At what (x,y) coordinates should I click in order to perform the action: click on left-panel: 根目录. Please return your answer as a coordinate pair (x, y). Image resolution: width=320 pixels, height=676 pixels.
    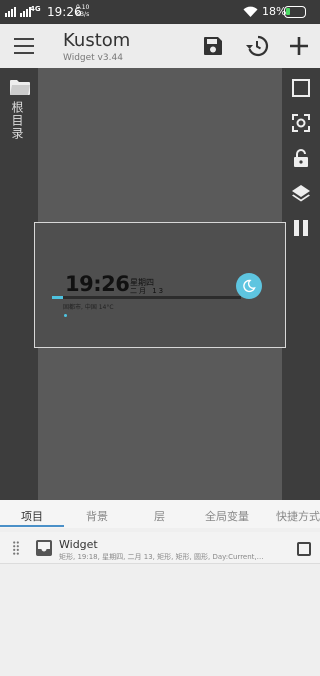
    Looking at the image, I should click on (19, 284).